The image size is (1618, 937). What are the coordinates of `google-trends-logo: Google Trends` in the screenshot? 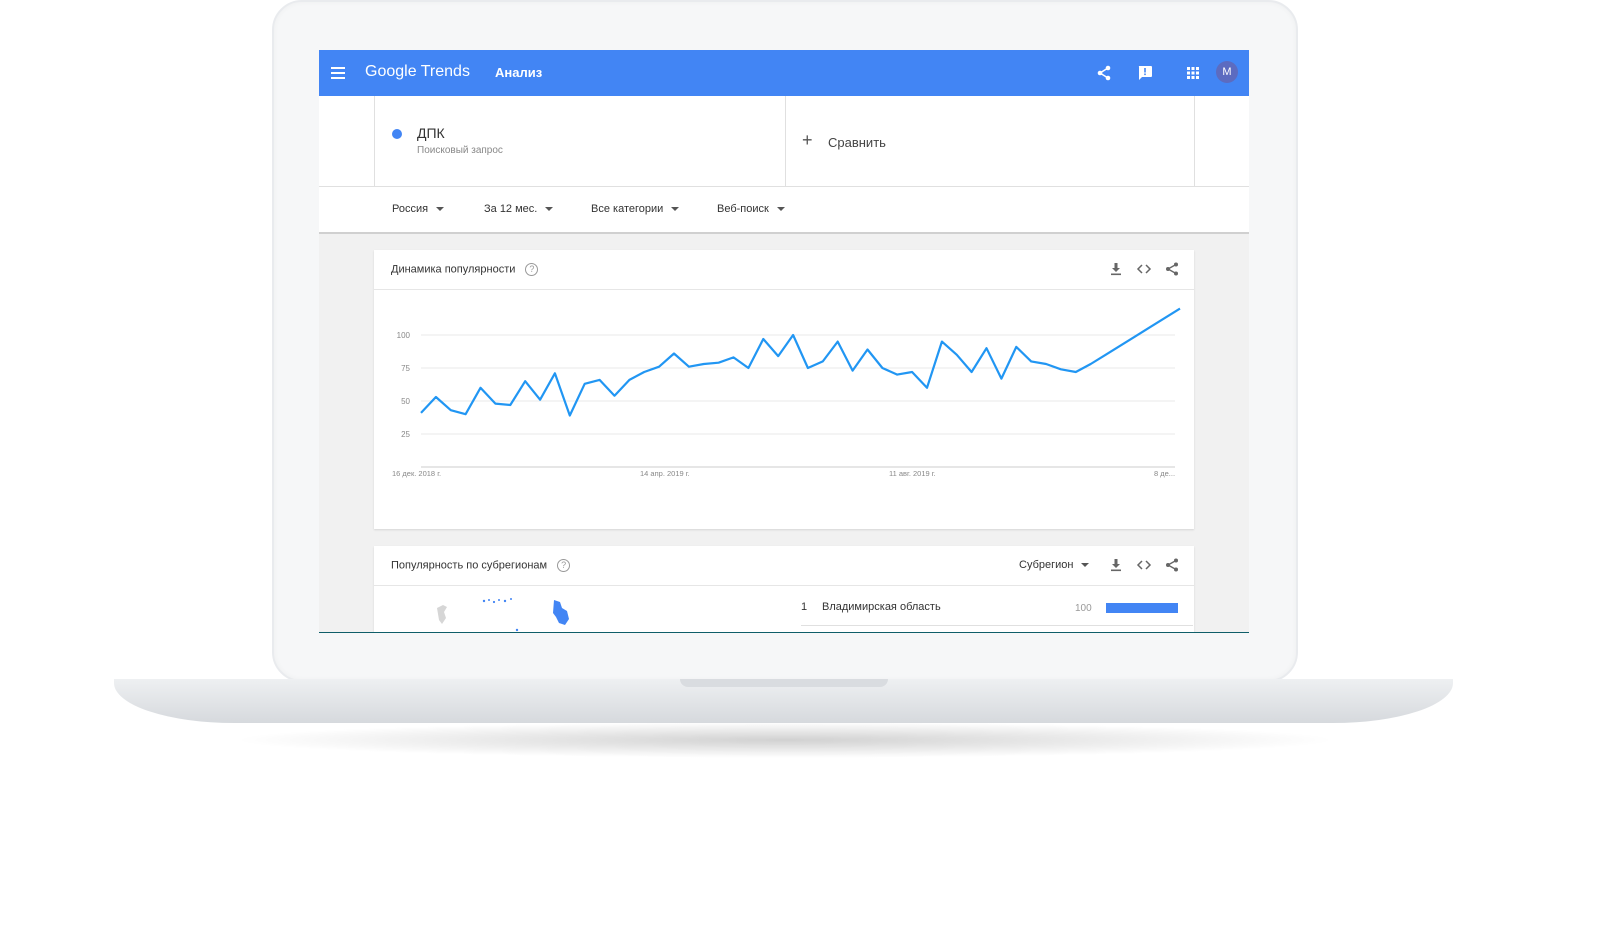 It's located at (417, 72).